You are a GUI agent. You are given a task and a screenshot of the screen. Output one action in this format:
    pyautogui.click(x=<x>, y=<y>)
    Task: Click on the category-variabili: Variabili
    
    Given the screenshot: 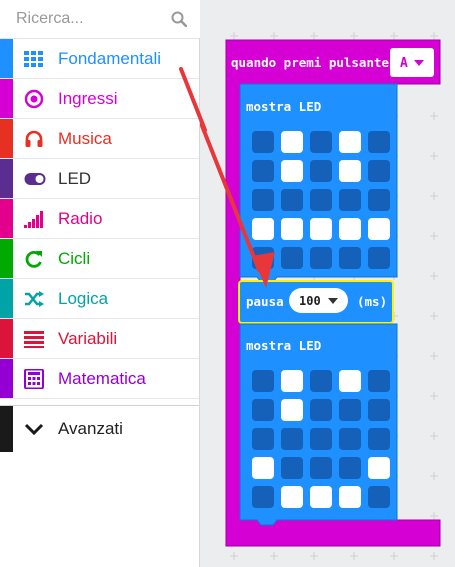 What is the action you would take?
    pyautogui.click(x=99, y=339)
    